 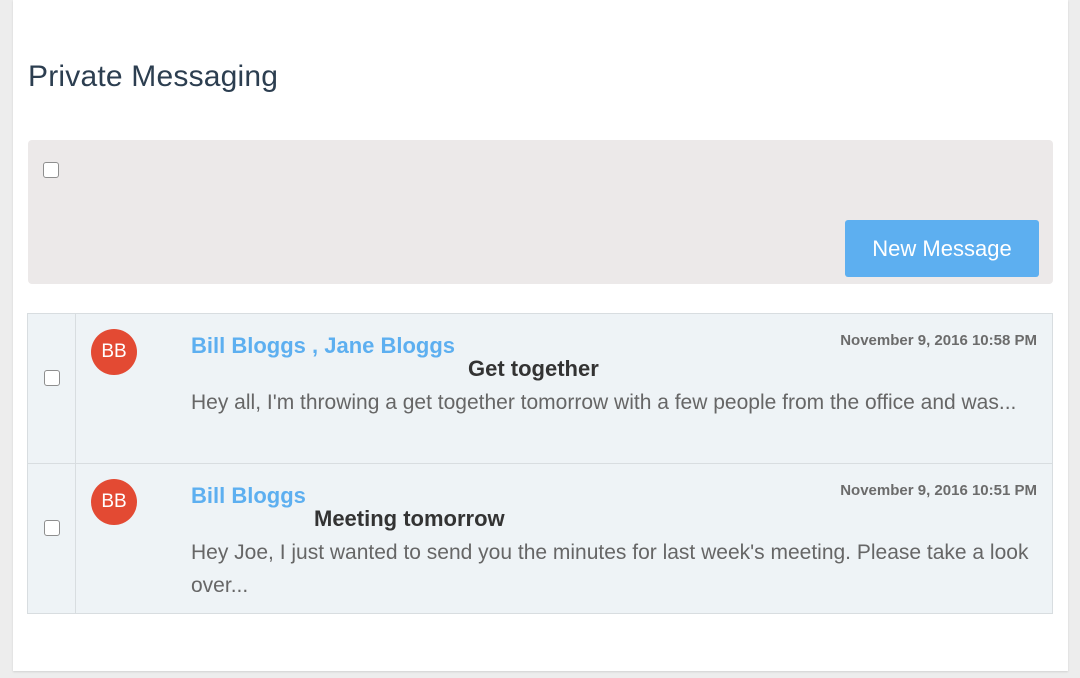 What do you see at coordinates (938, 490) in the screenshot?
I see `message-date: November 9, 2016 10:51 PM` at bounding box center [938, 490].